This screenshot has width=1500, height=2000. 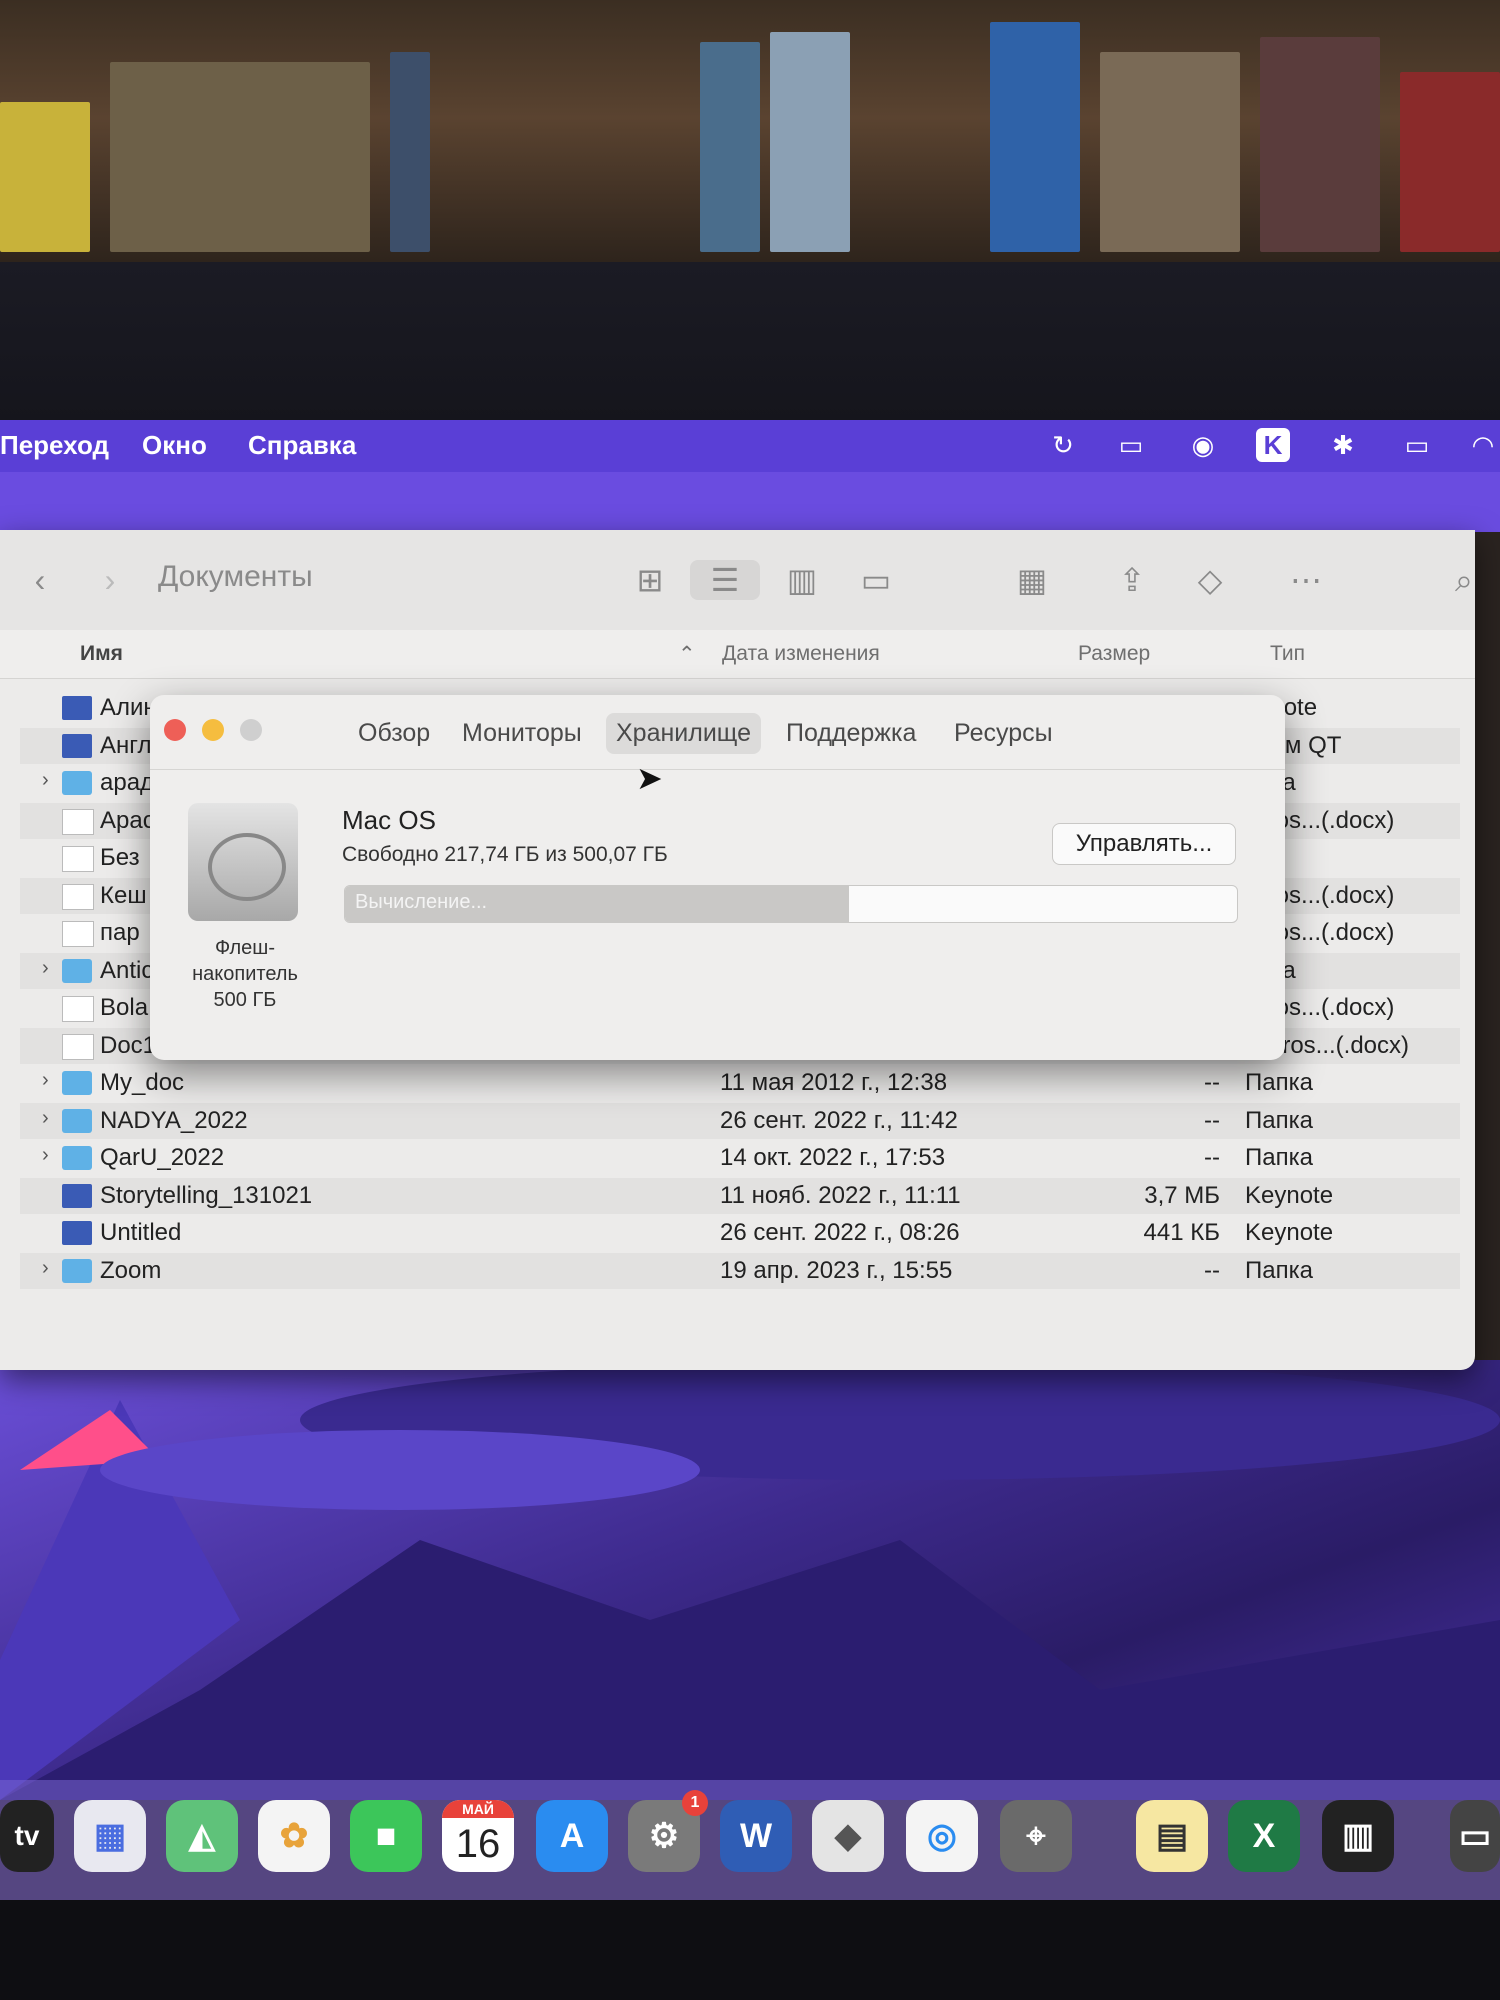 What do you see at coordinates (876, 580) in the screenshot?
I see `gallery-view-icon: ▭` at bounding box center [876, 580].